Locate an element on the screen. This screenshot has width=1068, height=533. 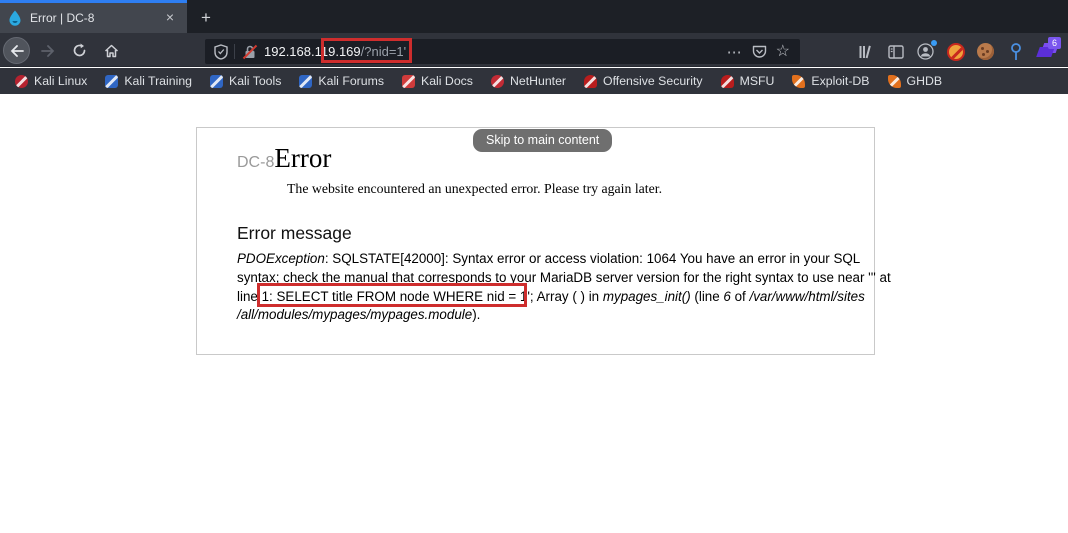
cookie-manager-extension-button is located at coordinates (985, 51).